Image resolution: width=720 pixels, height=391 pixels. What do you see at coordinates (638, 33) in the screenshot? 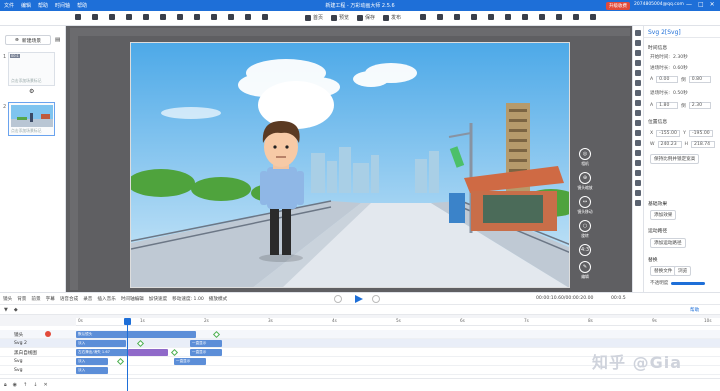
I see `image-icon` at bounding box center [638, 33].